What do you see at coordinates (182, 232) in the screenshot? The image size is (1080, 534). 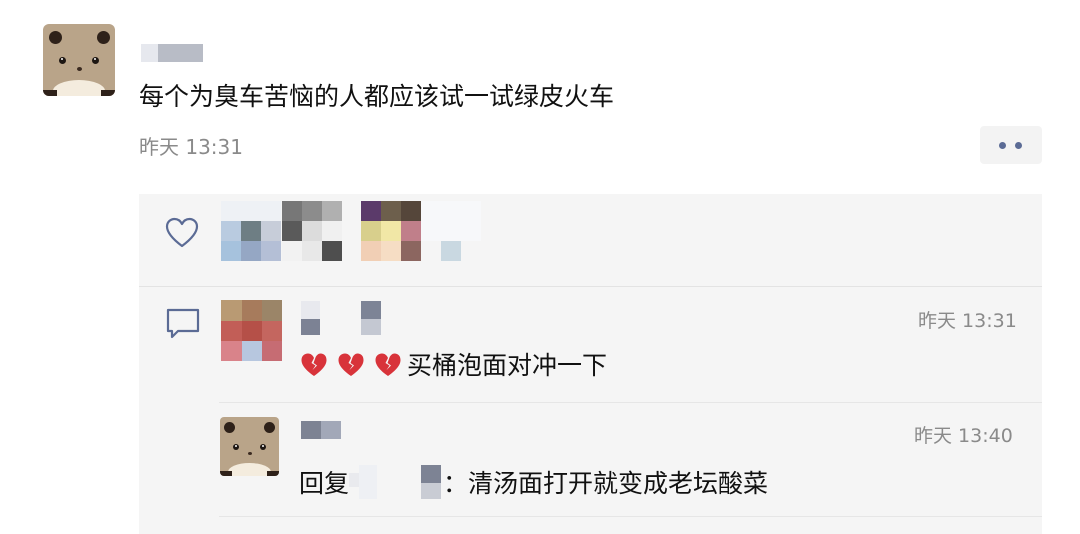 I see `heart-icon` at bounding box center [182, 232].